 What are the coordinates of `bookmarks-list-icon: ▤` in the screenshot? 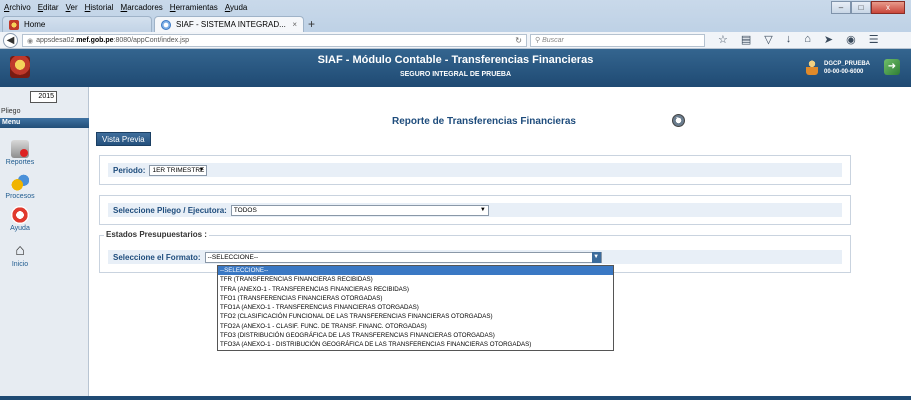 It's located at (746, 39).